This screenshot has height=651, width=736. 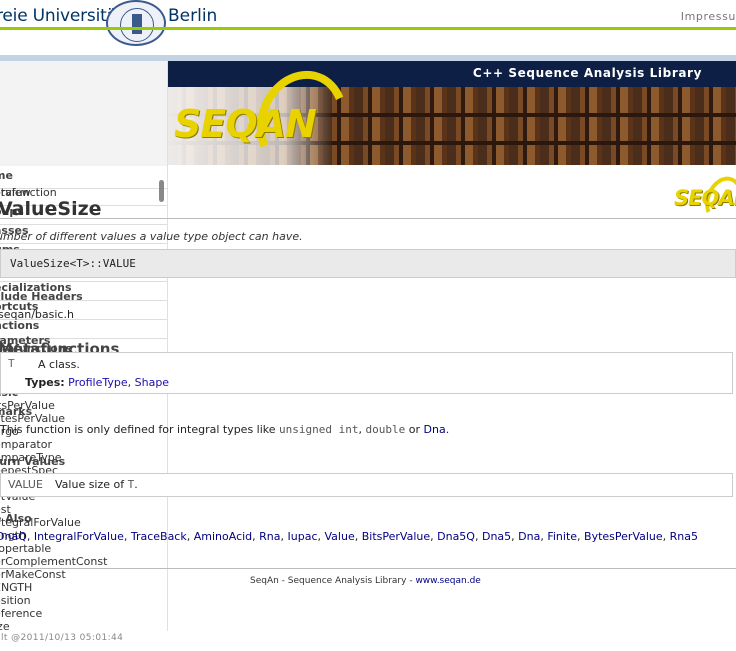 I want to click on remarks-end: ., so click(x=447, y=429).